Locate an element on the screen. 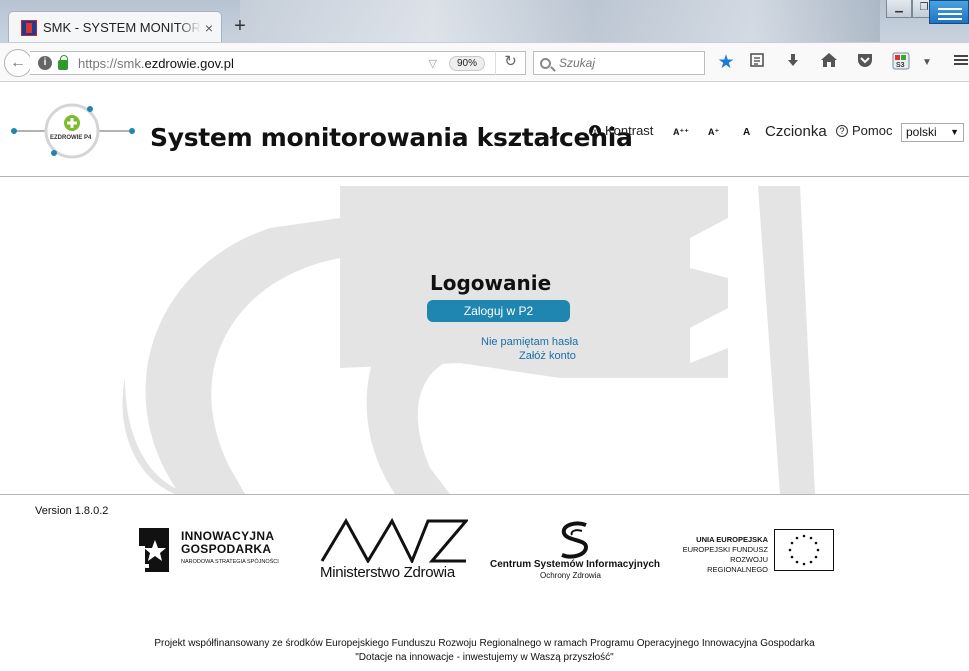  font-label: Czcionka is located at coordinates (796, 131).